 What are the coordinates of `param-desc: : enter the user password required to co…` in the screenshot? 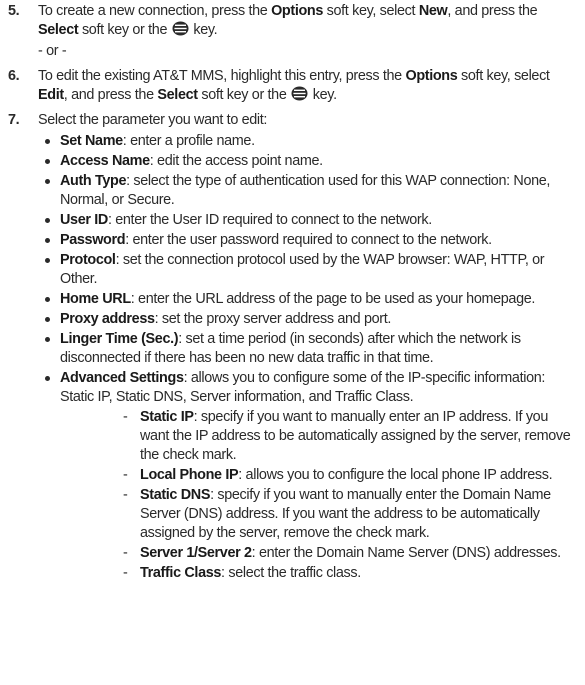 It's located at (308, 240).